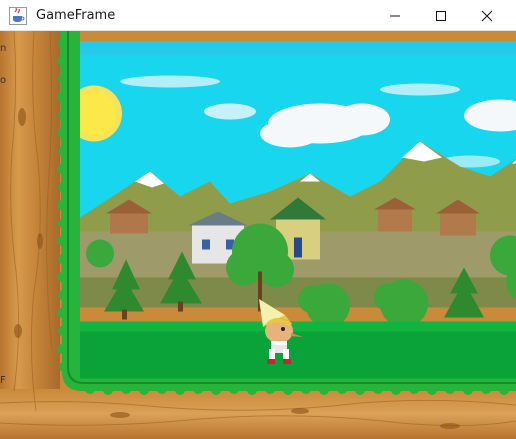 Image resolution: width=516 pixels, height=439 pixels. I want to click on close-button, so click(487, 15).